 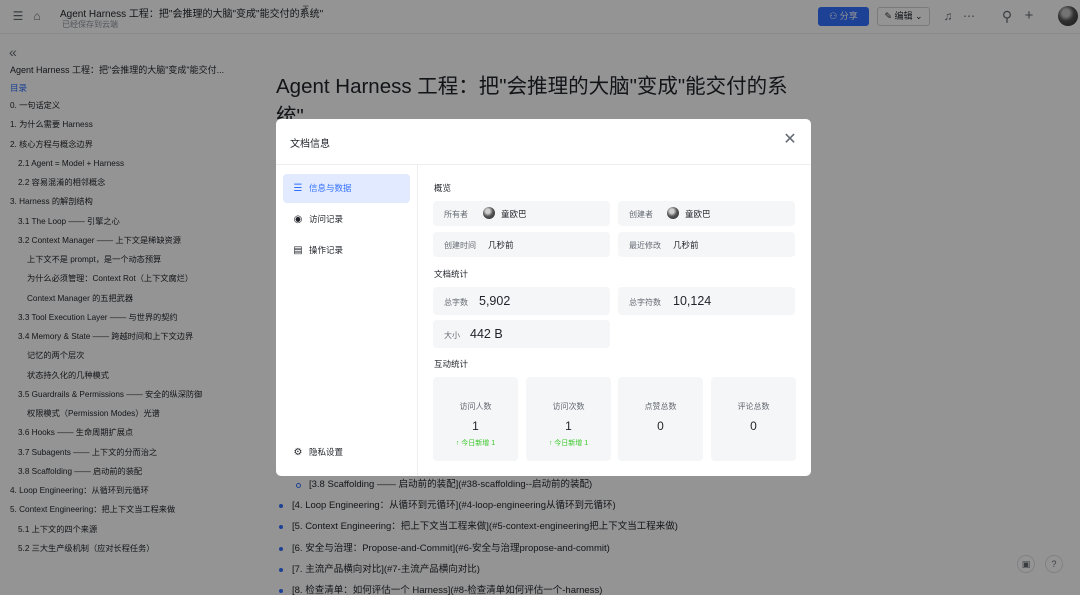 I want to click on stat-card-visitors: 访问人数 1 ↑ 今日新增 1, so click(x=475, y=419).